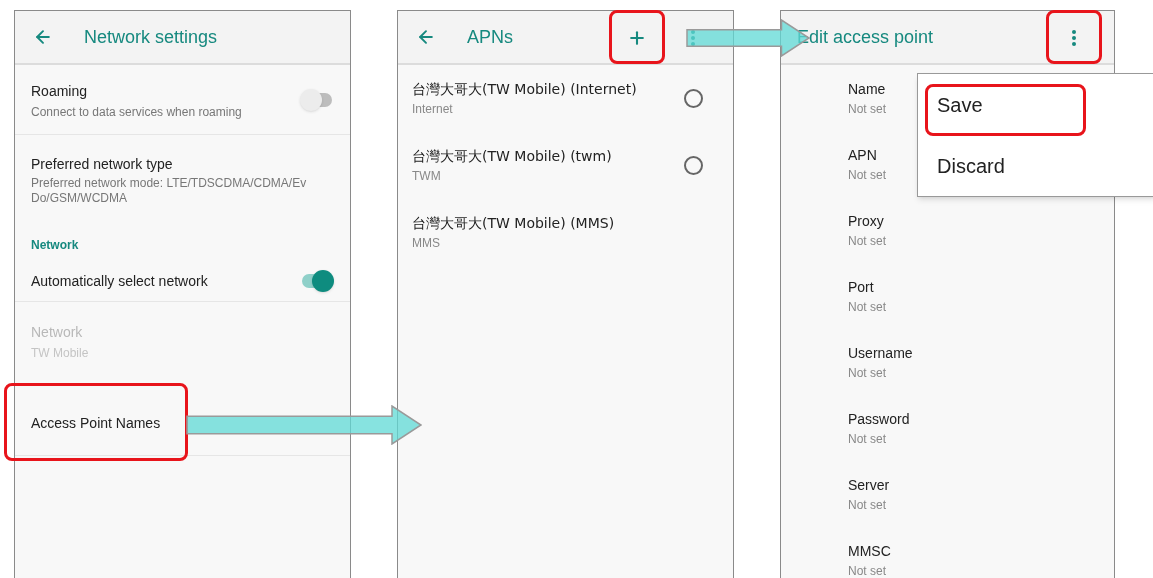 The image size is (1153, 578). What do you see at coordinates (102, 163) in the screenshot?
I see `setting-title: Preferred network type` at bounding box center [102, 163].